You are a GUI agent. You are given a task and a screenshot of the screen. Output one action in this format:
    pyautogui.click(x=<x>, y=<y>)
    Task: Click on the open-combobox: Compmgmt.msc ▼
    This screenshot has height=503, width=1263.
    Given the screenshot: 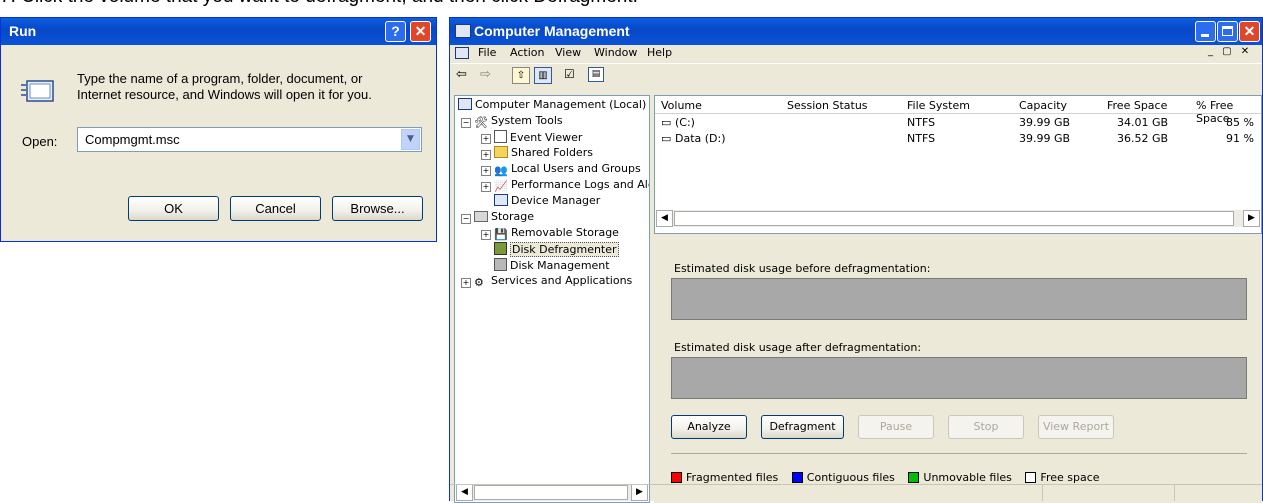 What is the action you would take?
    pyautogui.click(x=249, y=139)
    